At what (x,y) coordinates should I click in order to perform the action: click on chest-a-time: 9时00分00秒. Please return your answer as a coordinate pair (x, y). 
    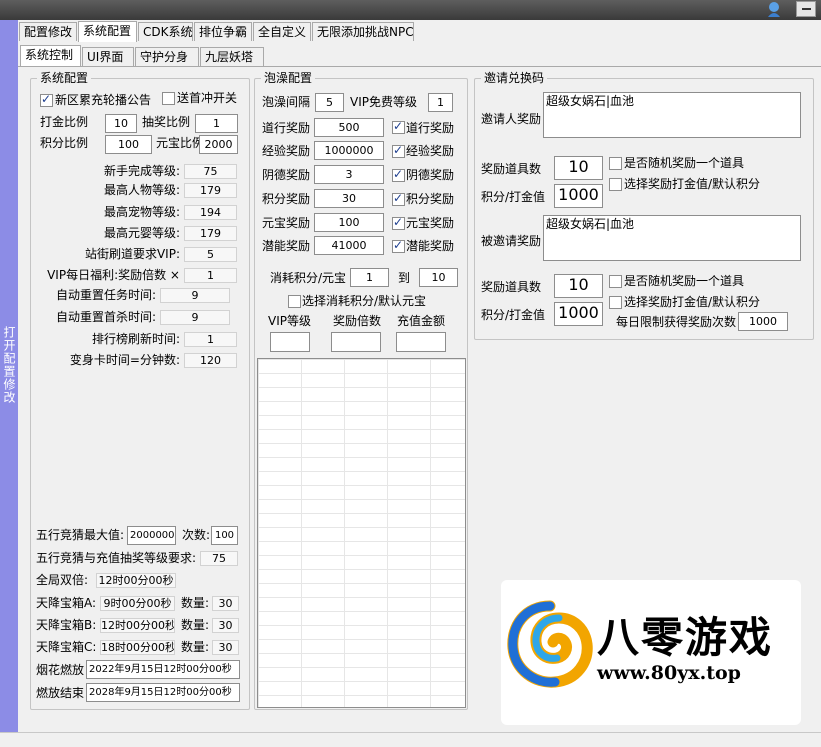
    Looking at the image, I should click on (137, 603).